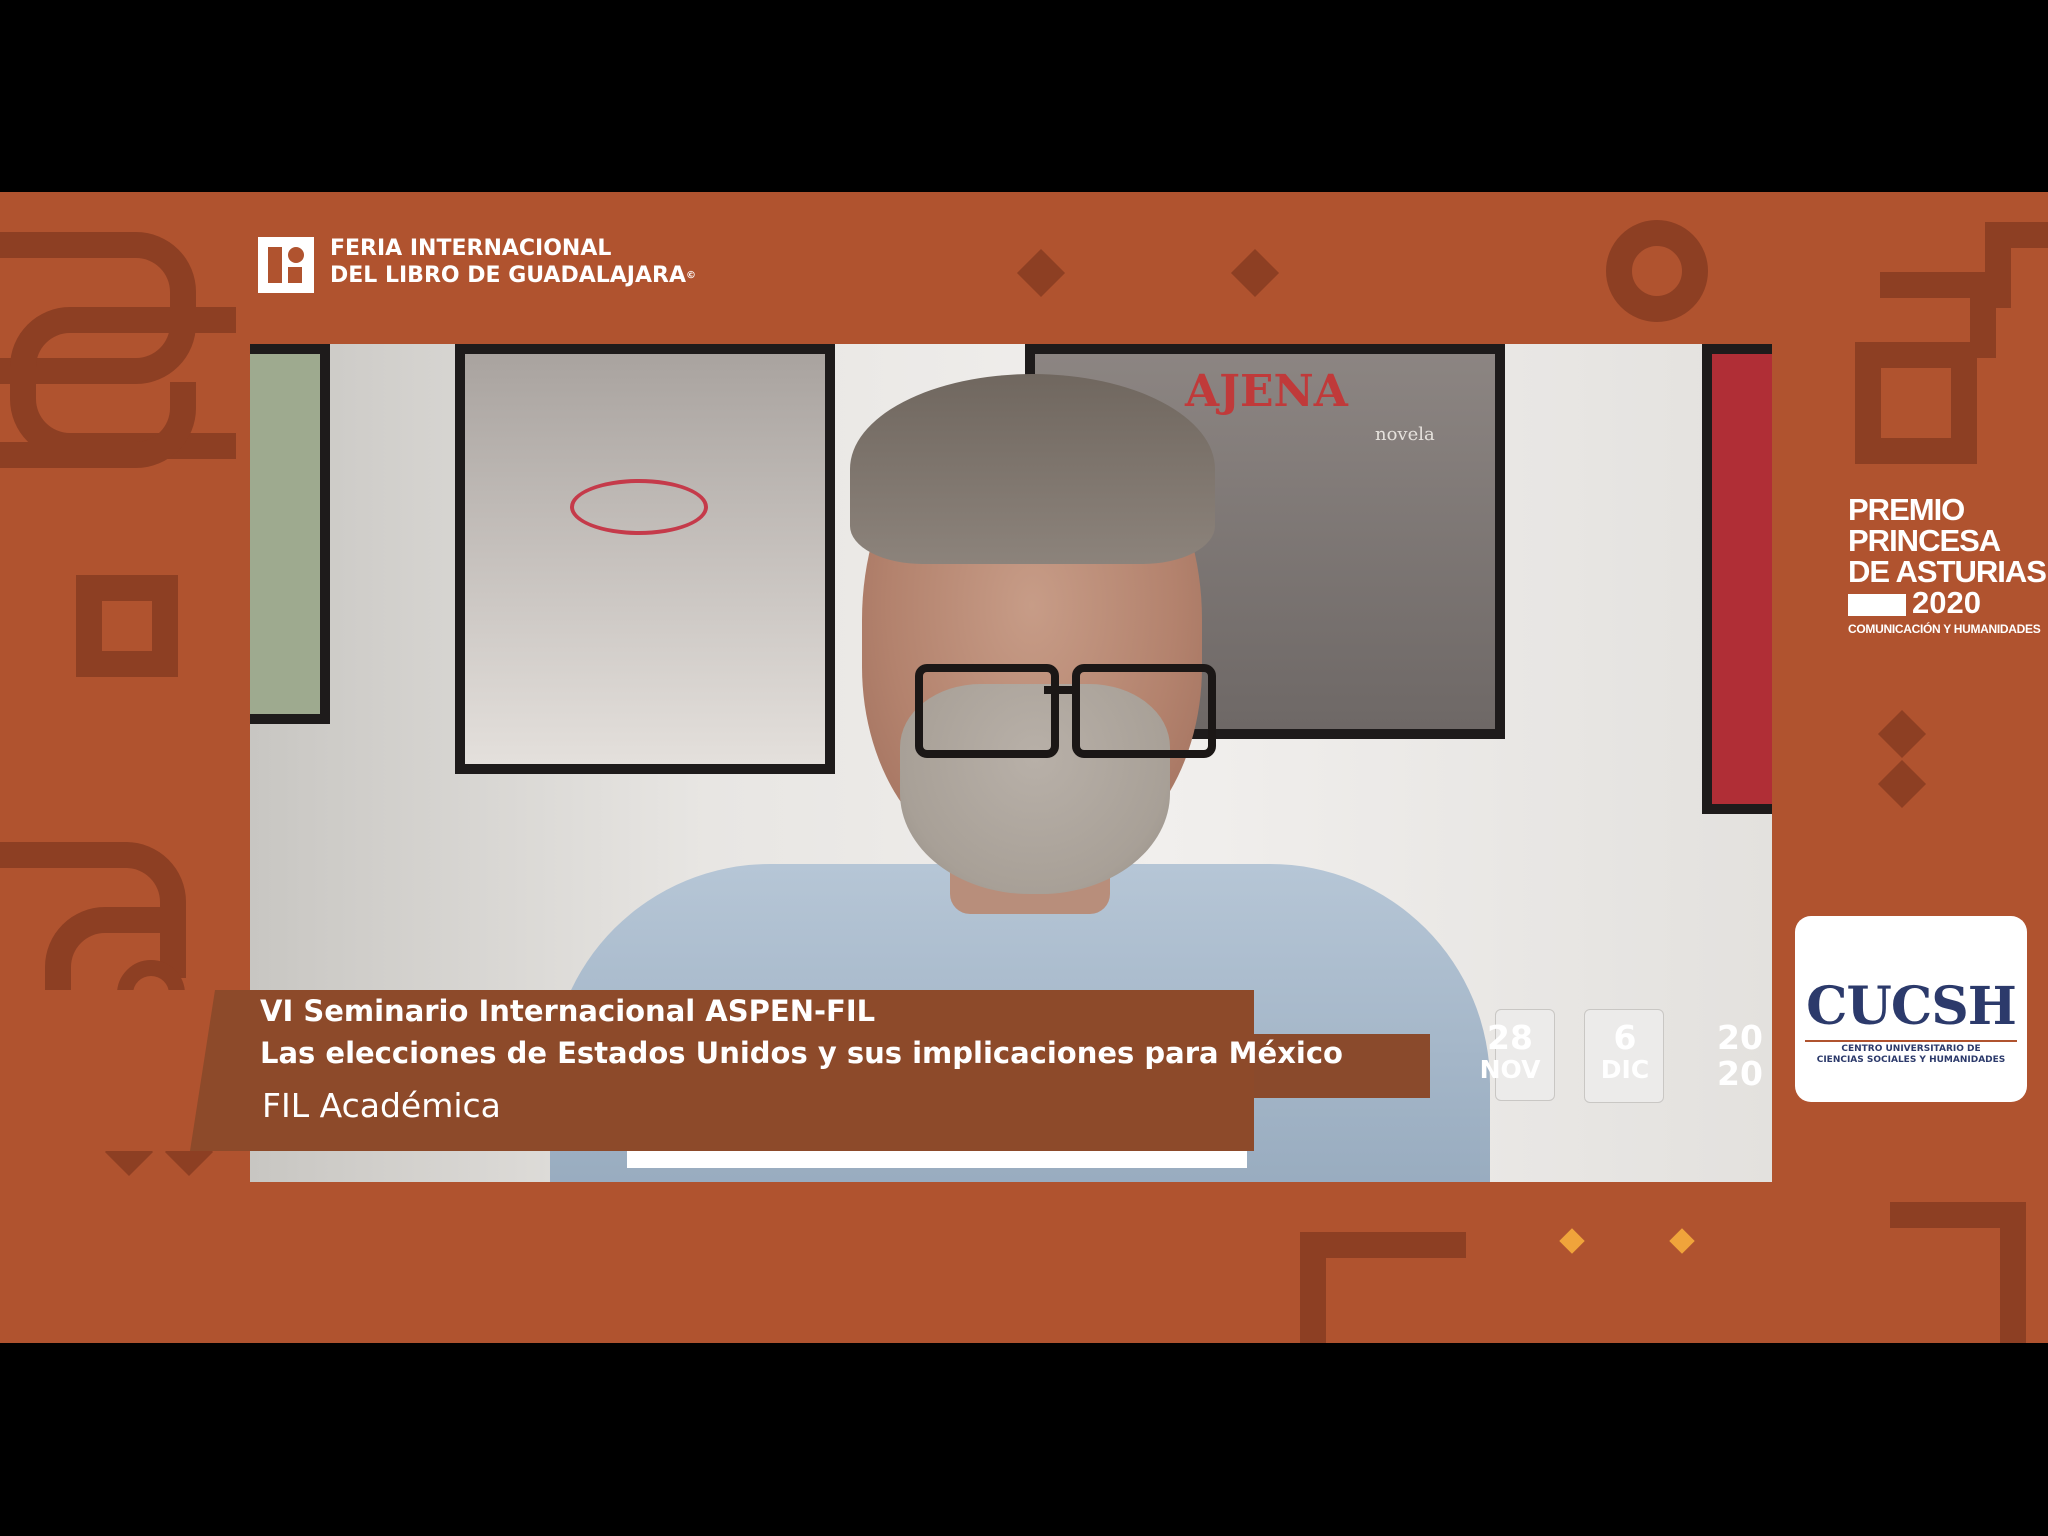  I want to click on premio-line3: DE ASTURIAS, so click(1947, 571).